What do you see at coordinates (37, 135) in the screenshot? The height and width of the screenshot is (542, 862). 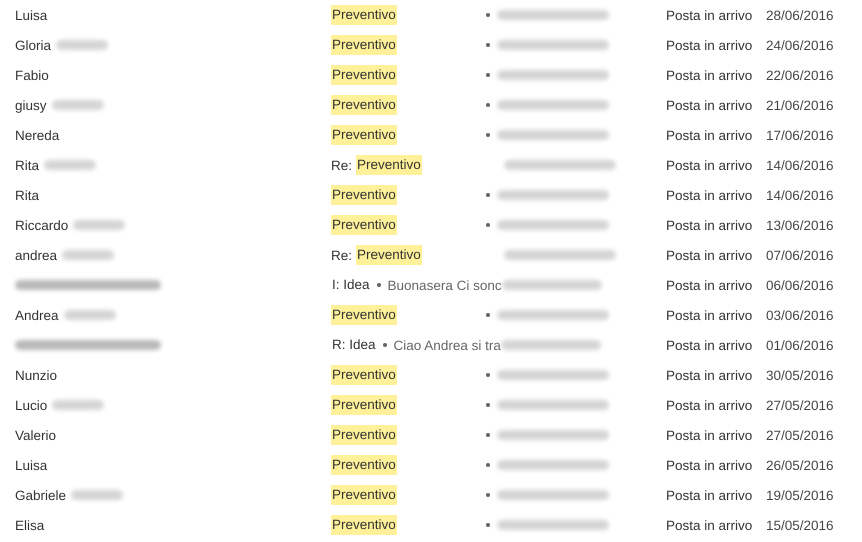 I see `sender-name: Nereda` at bounding box center [37, 135].